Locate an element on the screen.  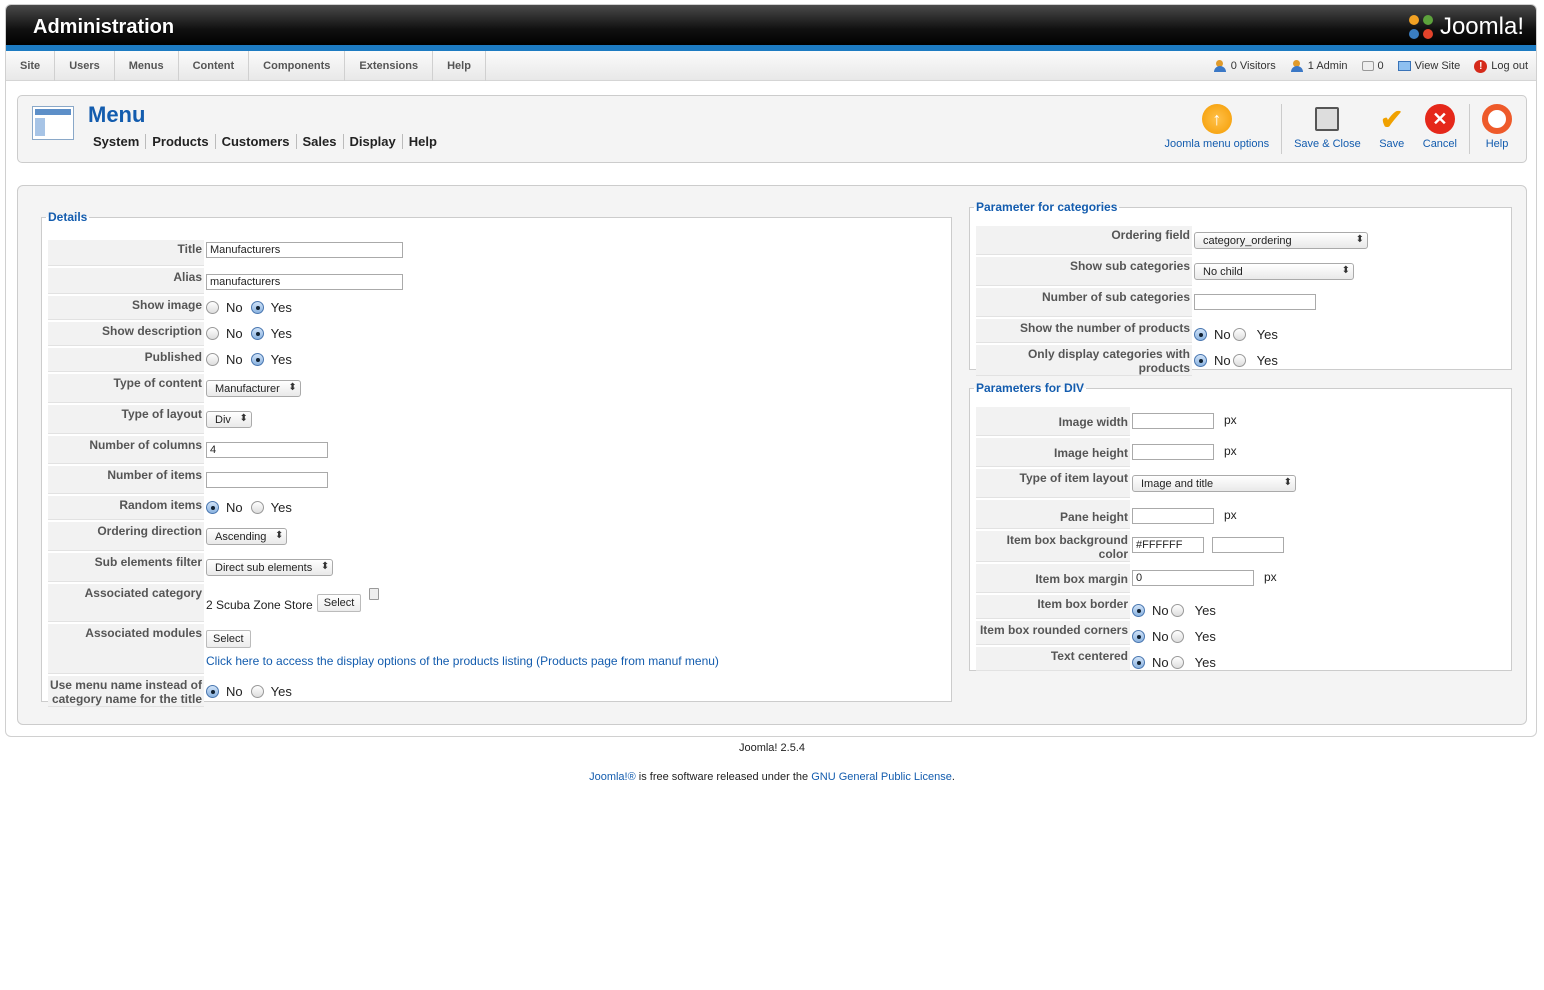
admin-icon is located at coordinates (1297, 66).